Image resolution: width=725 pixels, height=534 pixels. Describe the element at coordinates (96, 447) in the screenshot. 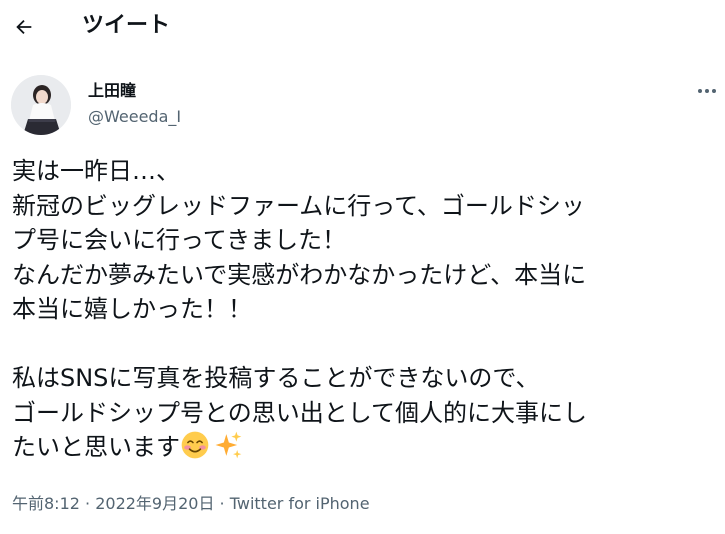

I see `tweet-line: たいと思います` at that location.